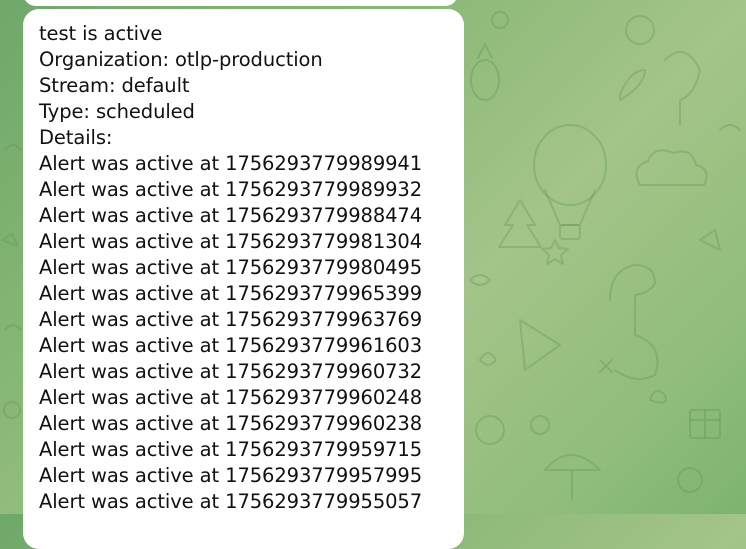 The height and width of the screenshot is (549, 746). What do you see at coordinates (231, 319) in the screenshot?
I see `alert-line: Alert was active at 1756293779963769` at bounding box center [231, 319].